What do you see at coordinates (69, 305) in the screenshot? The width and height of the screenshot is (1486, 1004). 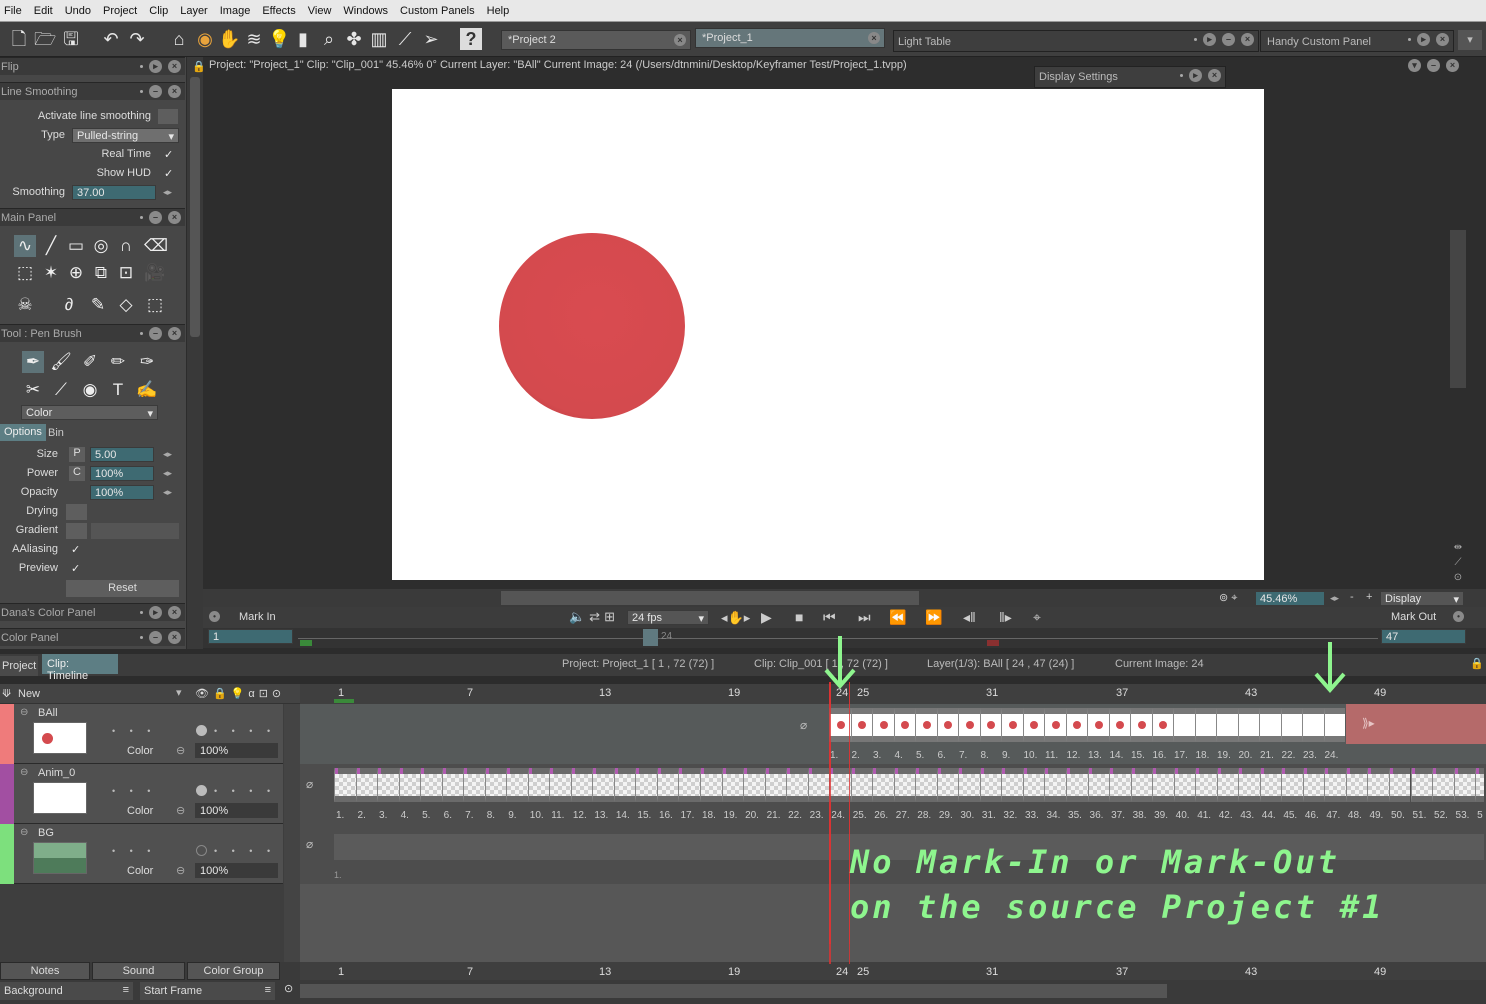 I see `warp-icon: ∂` at bounding box center [69, 305].